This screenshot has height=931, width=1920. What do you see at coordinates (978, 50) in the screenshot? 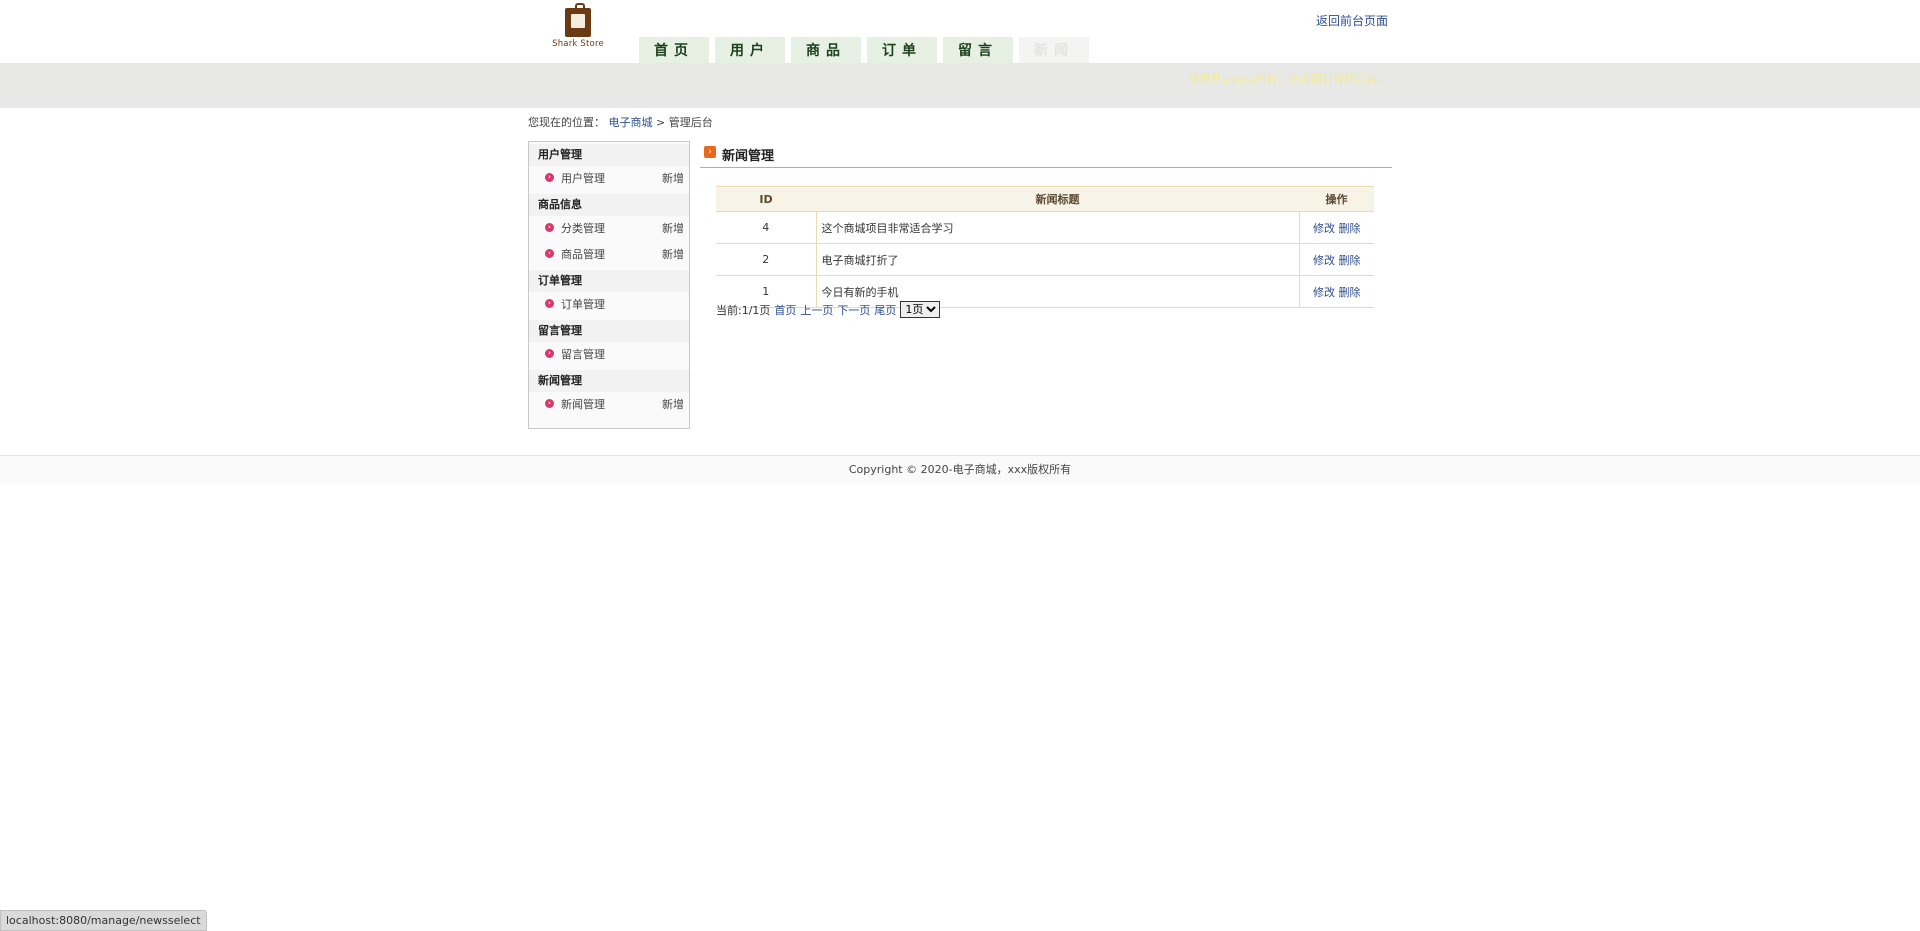
I see `nav-tab-messages: 留言` at bounding box center [978, 50].